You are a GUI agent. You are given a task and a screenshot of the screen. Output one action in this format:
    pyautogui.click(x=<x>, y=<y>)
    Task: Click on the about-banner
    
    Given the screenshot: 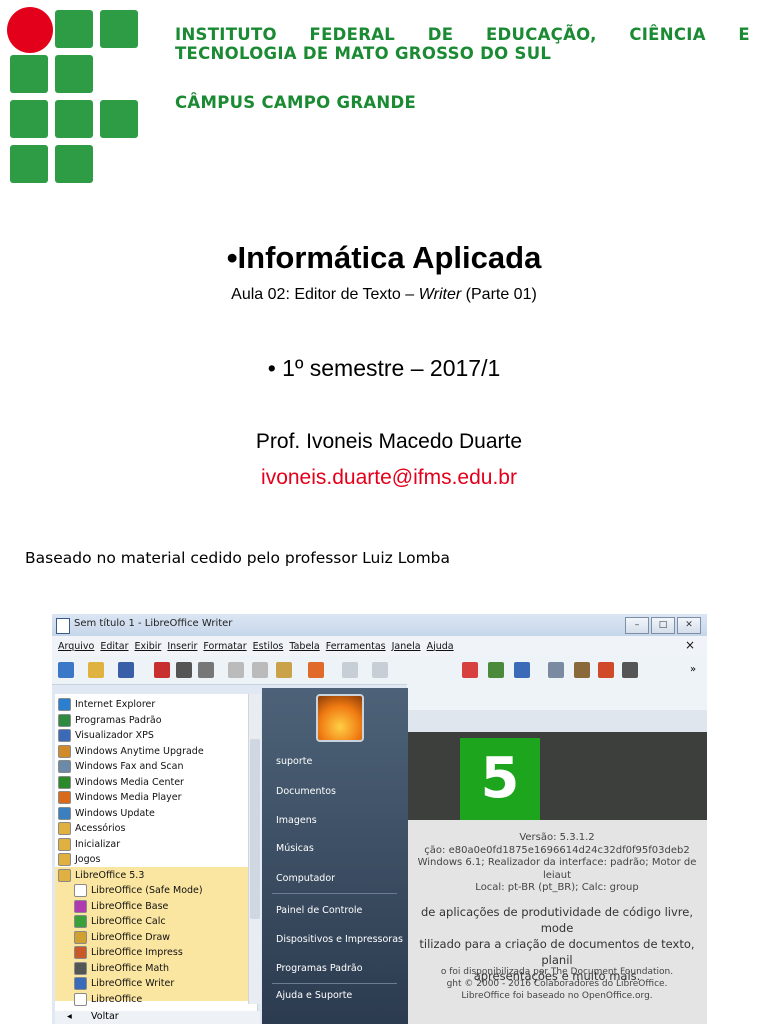 What is the action you would take?
    pyautogui.click(x=557, y=776)
    